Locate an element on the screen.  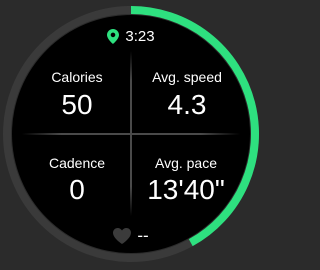
avg-speed-label: Avg. speed is located at coordinates (187, 77).